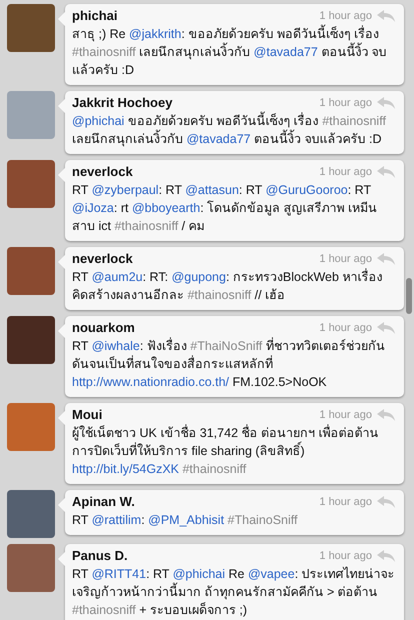 The width and height of the screenshot is (414, 620). Describe the element at coordinates (117, 520) in the screenshot. I see `mention-link: @rattilim` at that location.